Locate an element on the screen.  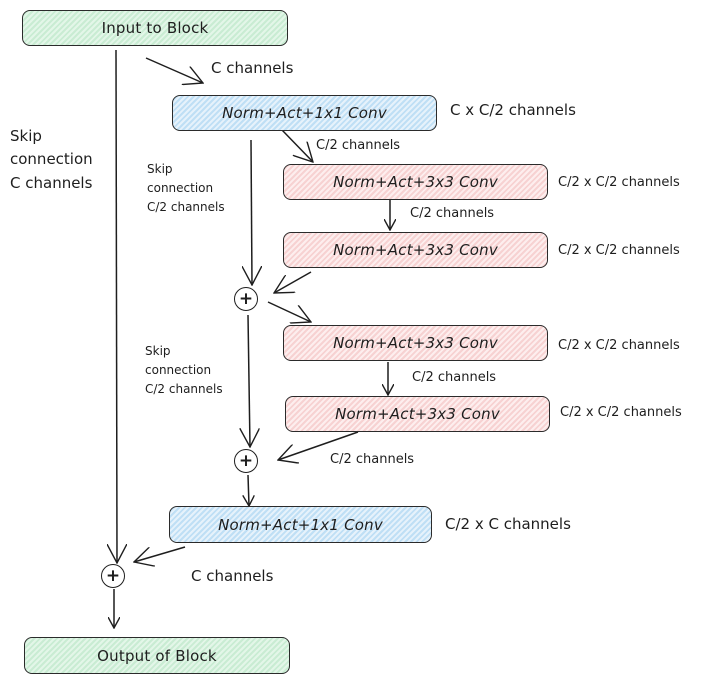
conv3x3-a2-node: Norm+Act+3x3 Conv is located at coordinates (415, 250).